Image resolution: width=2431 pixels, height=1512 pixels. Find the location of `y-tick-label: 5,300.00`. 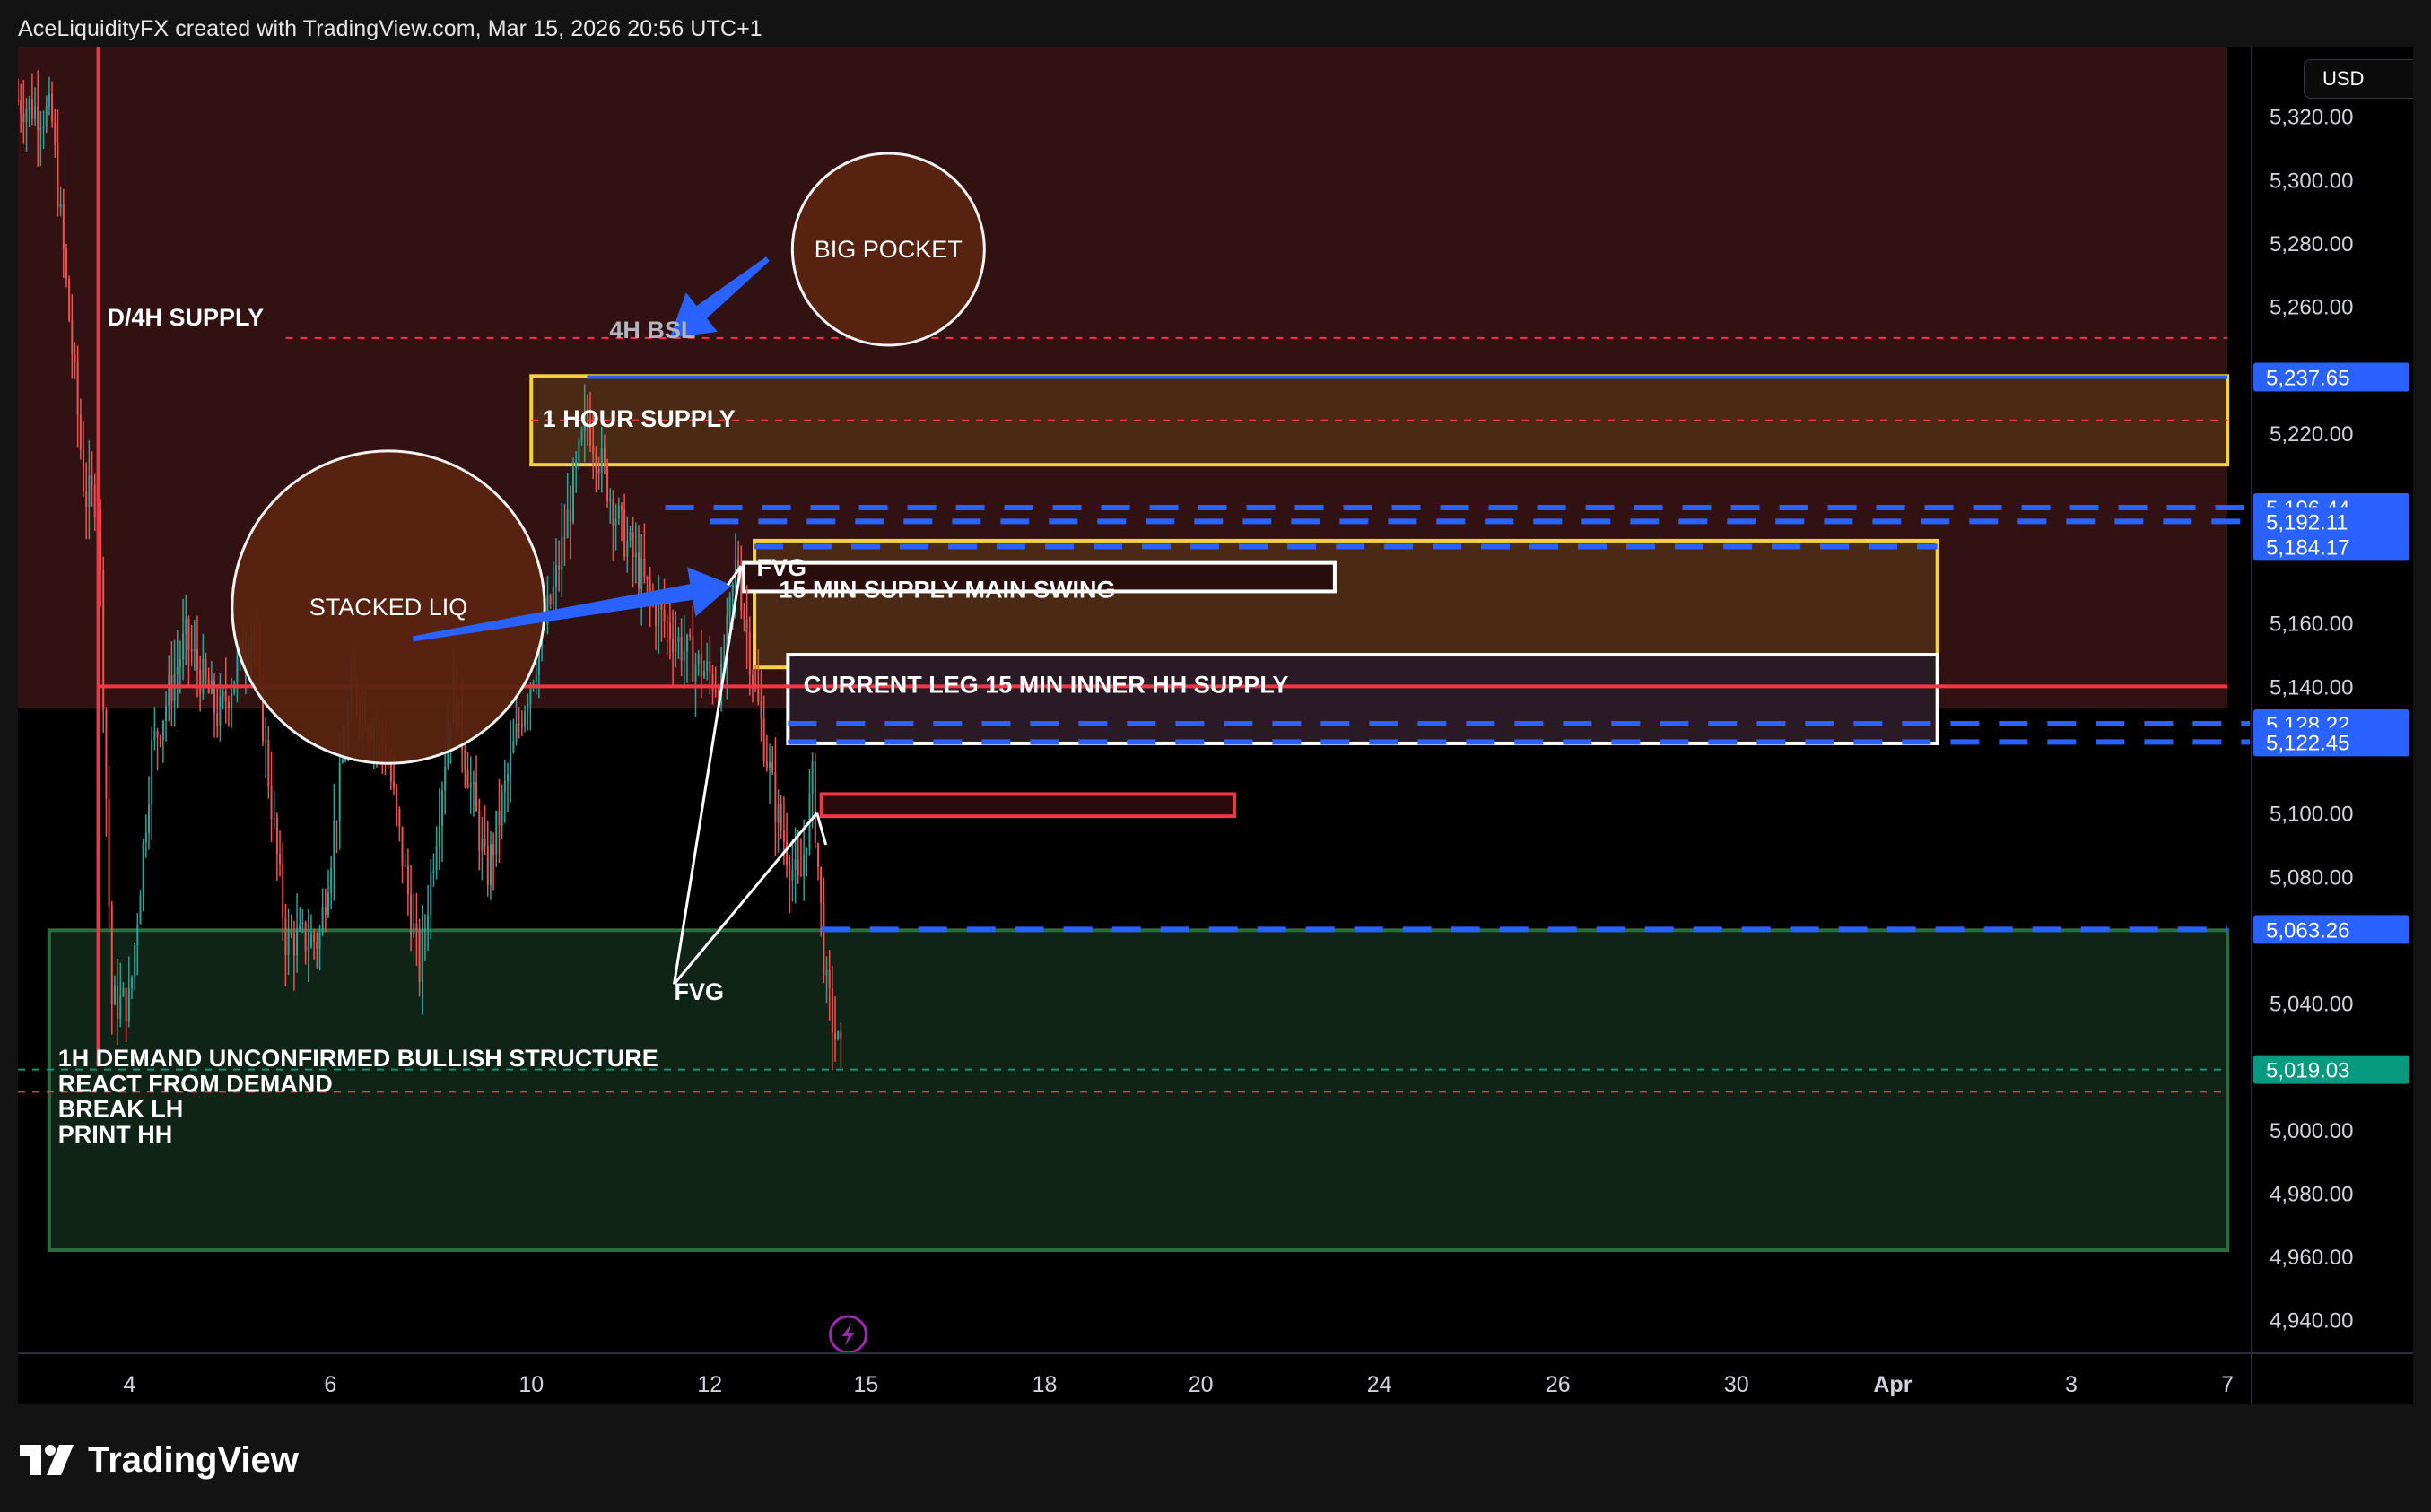

y-tick-label: 5,300.00 is located at coordinates (2311, 181).